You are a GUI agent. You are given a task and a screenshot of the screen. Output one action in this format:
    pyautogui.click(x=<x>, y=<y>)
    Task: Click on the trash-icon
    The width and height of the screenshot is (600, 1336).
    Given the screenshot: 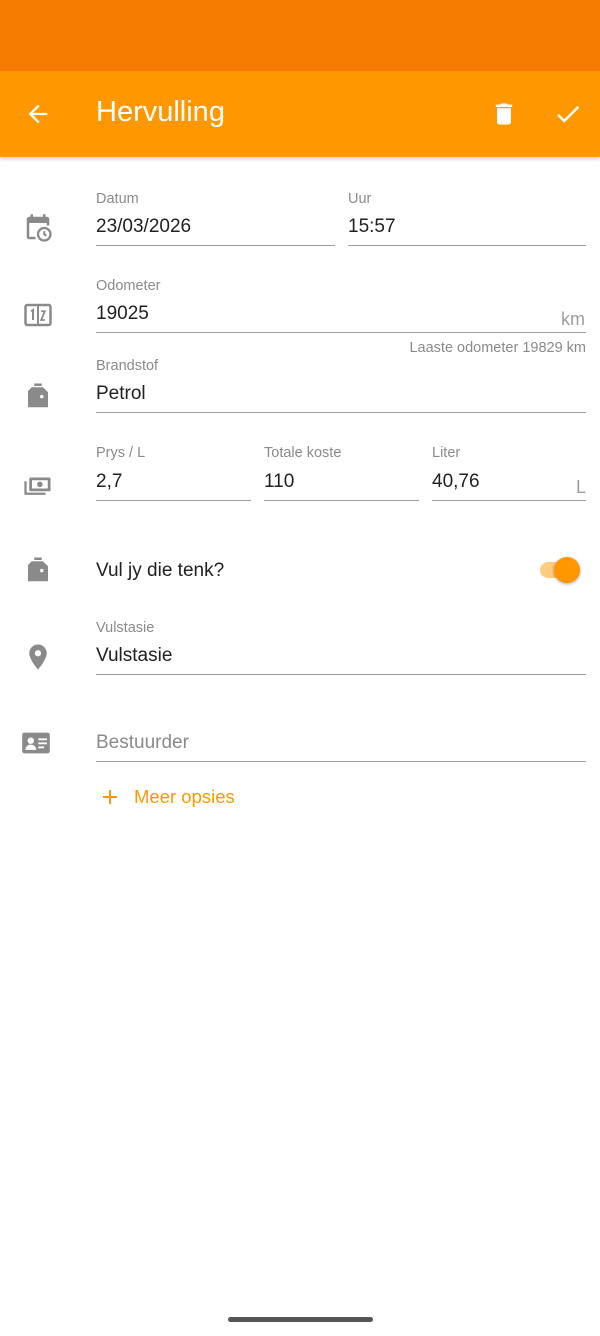 What is the action you would take?
    pyautogui.click(x=504, y=114)
    